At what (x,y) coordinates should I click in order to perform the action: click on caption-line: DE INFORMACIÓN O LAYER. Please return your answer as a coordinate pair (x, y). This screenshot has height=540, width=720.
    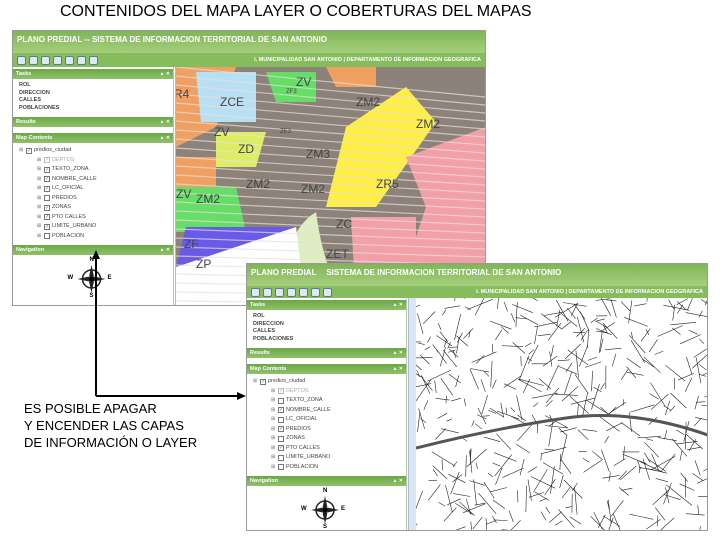
    Looking at the image, I should click on (111, 442).